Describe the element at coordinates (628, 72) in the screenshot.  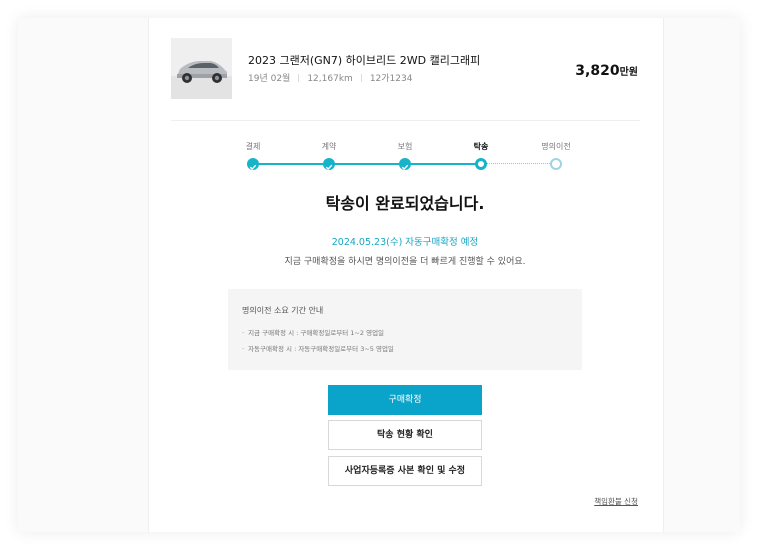
I see `price-unit: 만원` at that location.